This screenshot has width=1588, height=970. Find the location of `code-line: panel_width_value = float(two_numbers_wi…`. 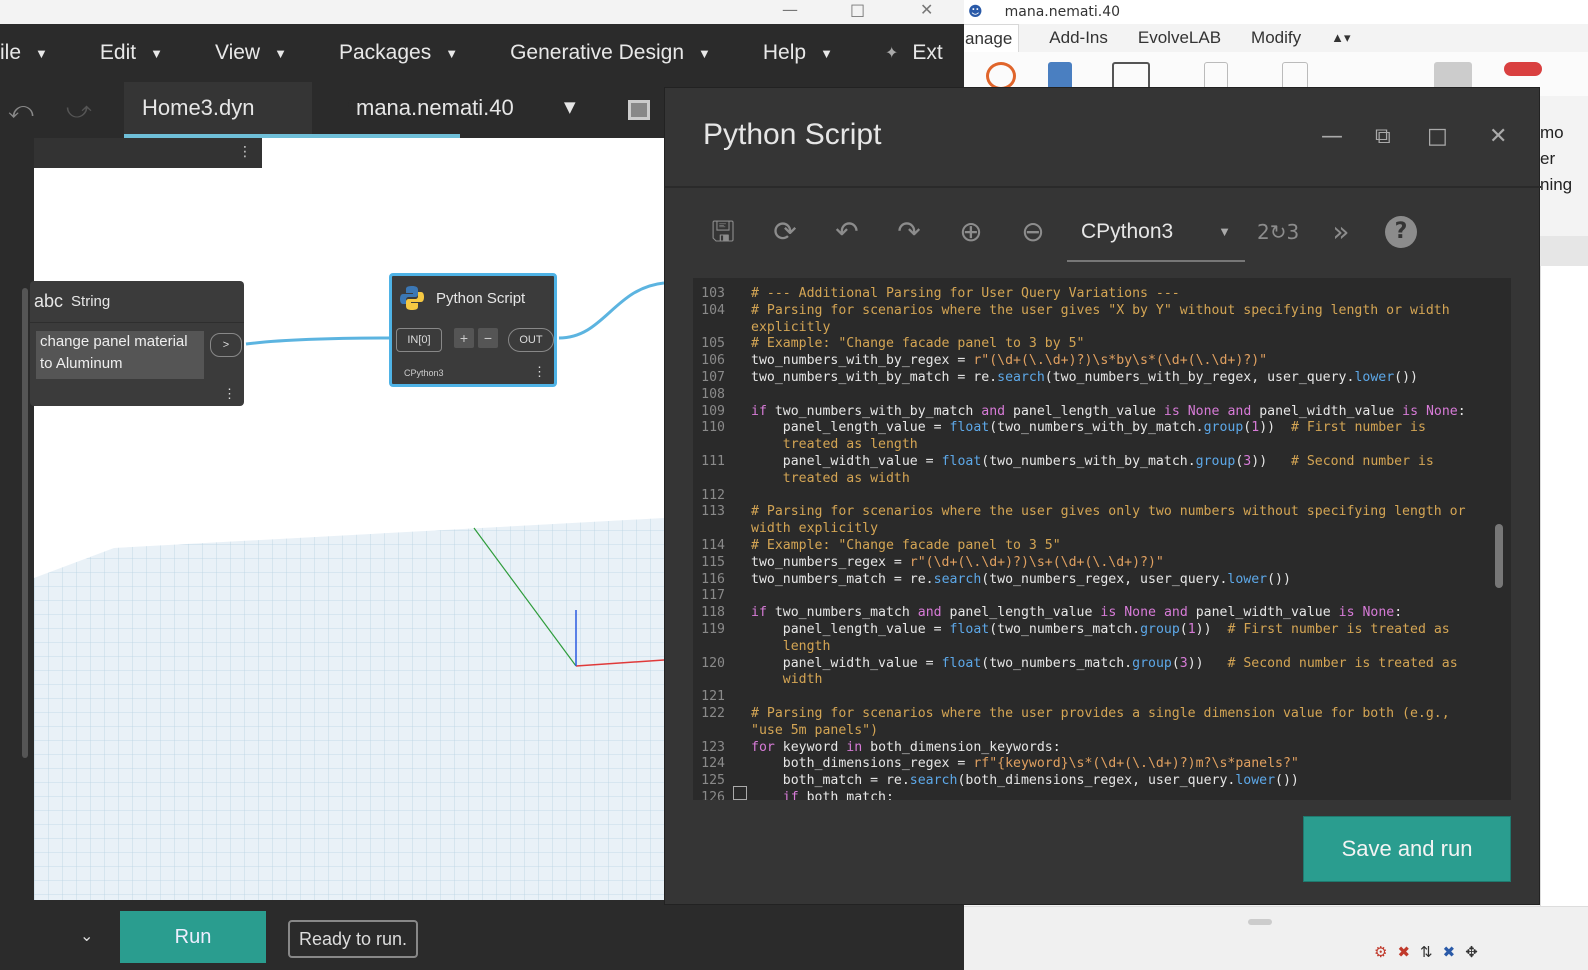

code-line: panel_width_value = float(two_numbers_wi… is located at coordinates (1092, 461).